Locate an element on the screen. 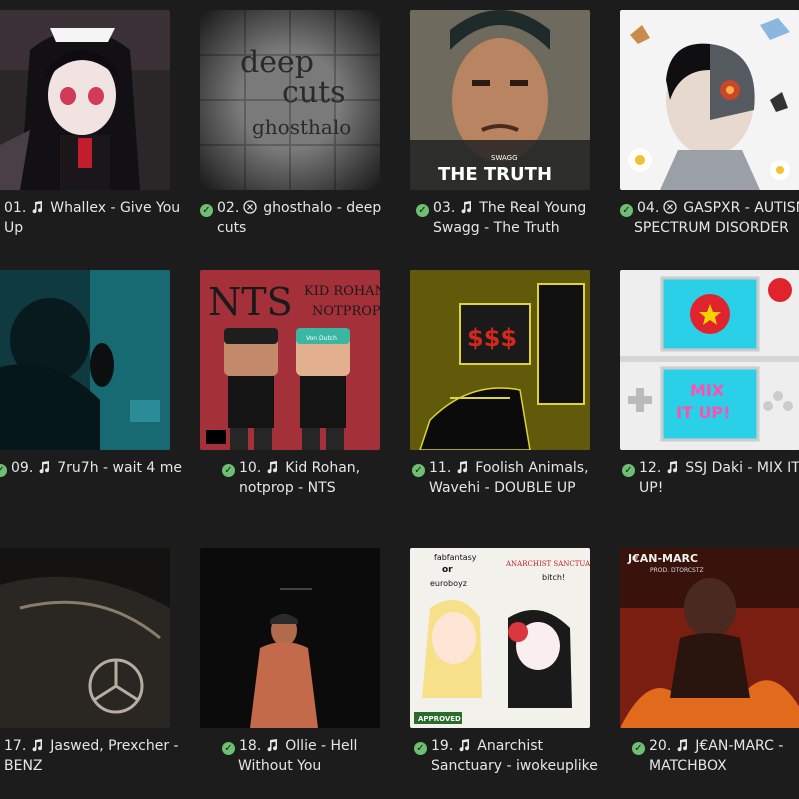  art-text: SWAGG is located at coordinates (504, 158).